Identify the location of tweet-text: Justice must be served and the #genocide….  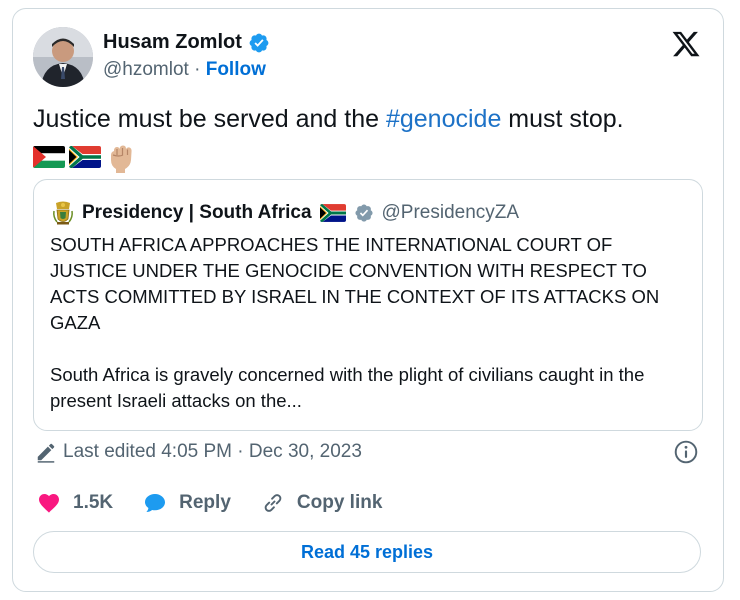
(373, 119).